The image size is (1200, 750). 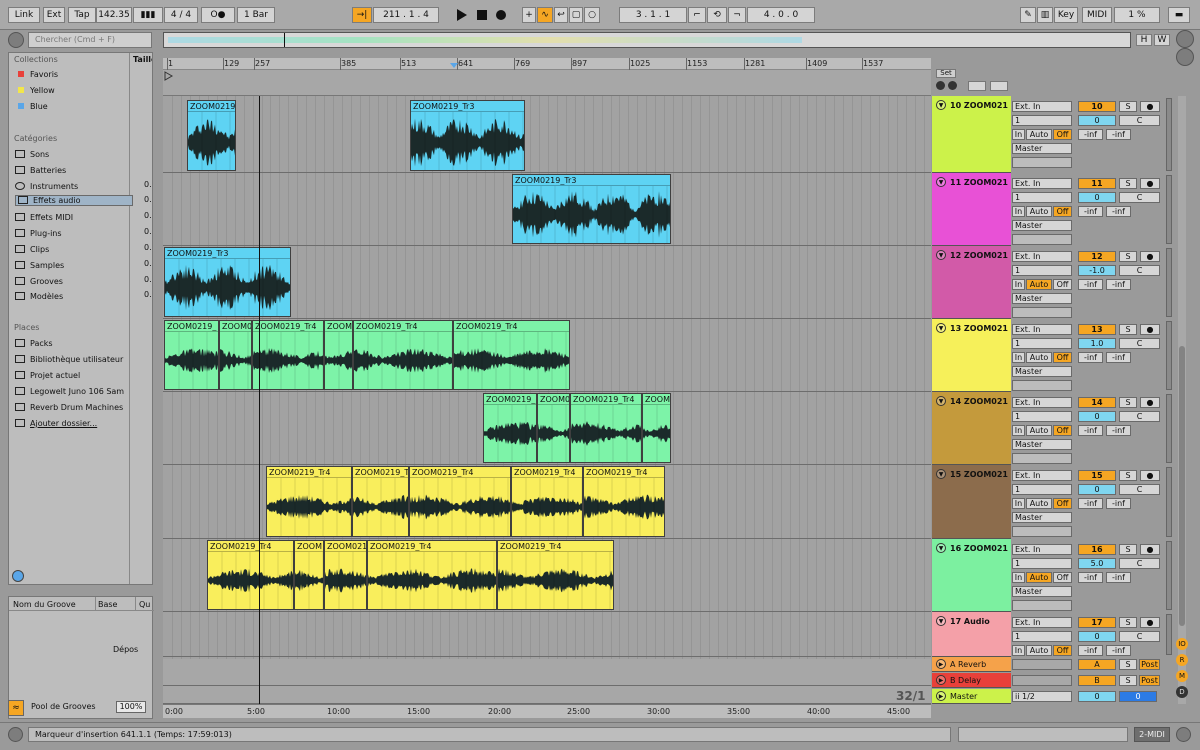 What do you see at coordinates (74, 187) in the screenshot?
I see `category-instruments: Instruments` at bounding box center [74, 187].